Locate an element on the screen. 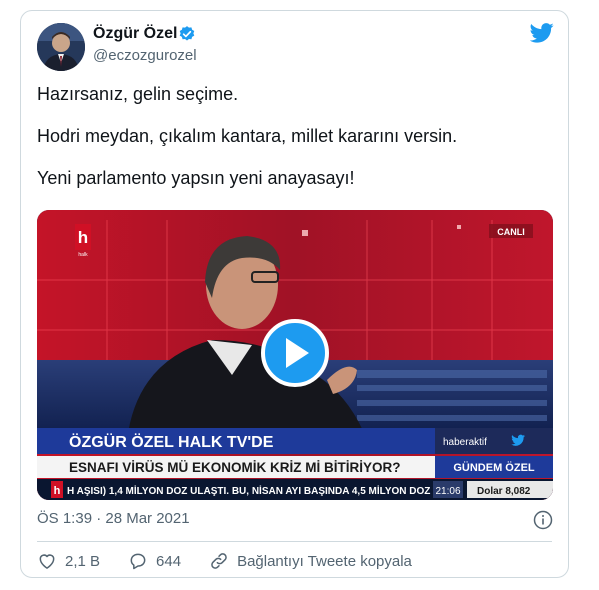 This screenshot has height=590, width=599. verified-badge-icon is located at coordinates (187, 34).